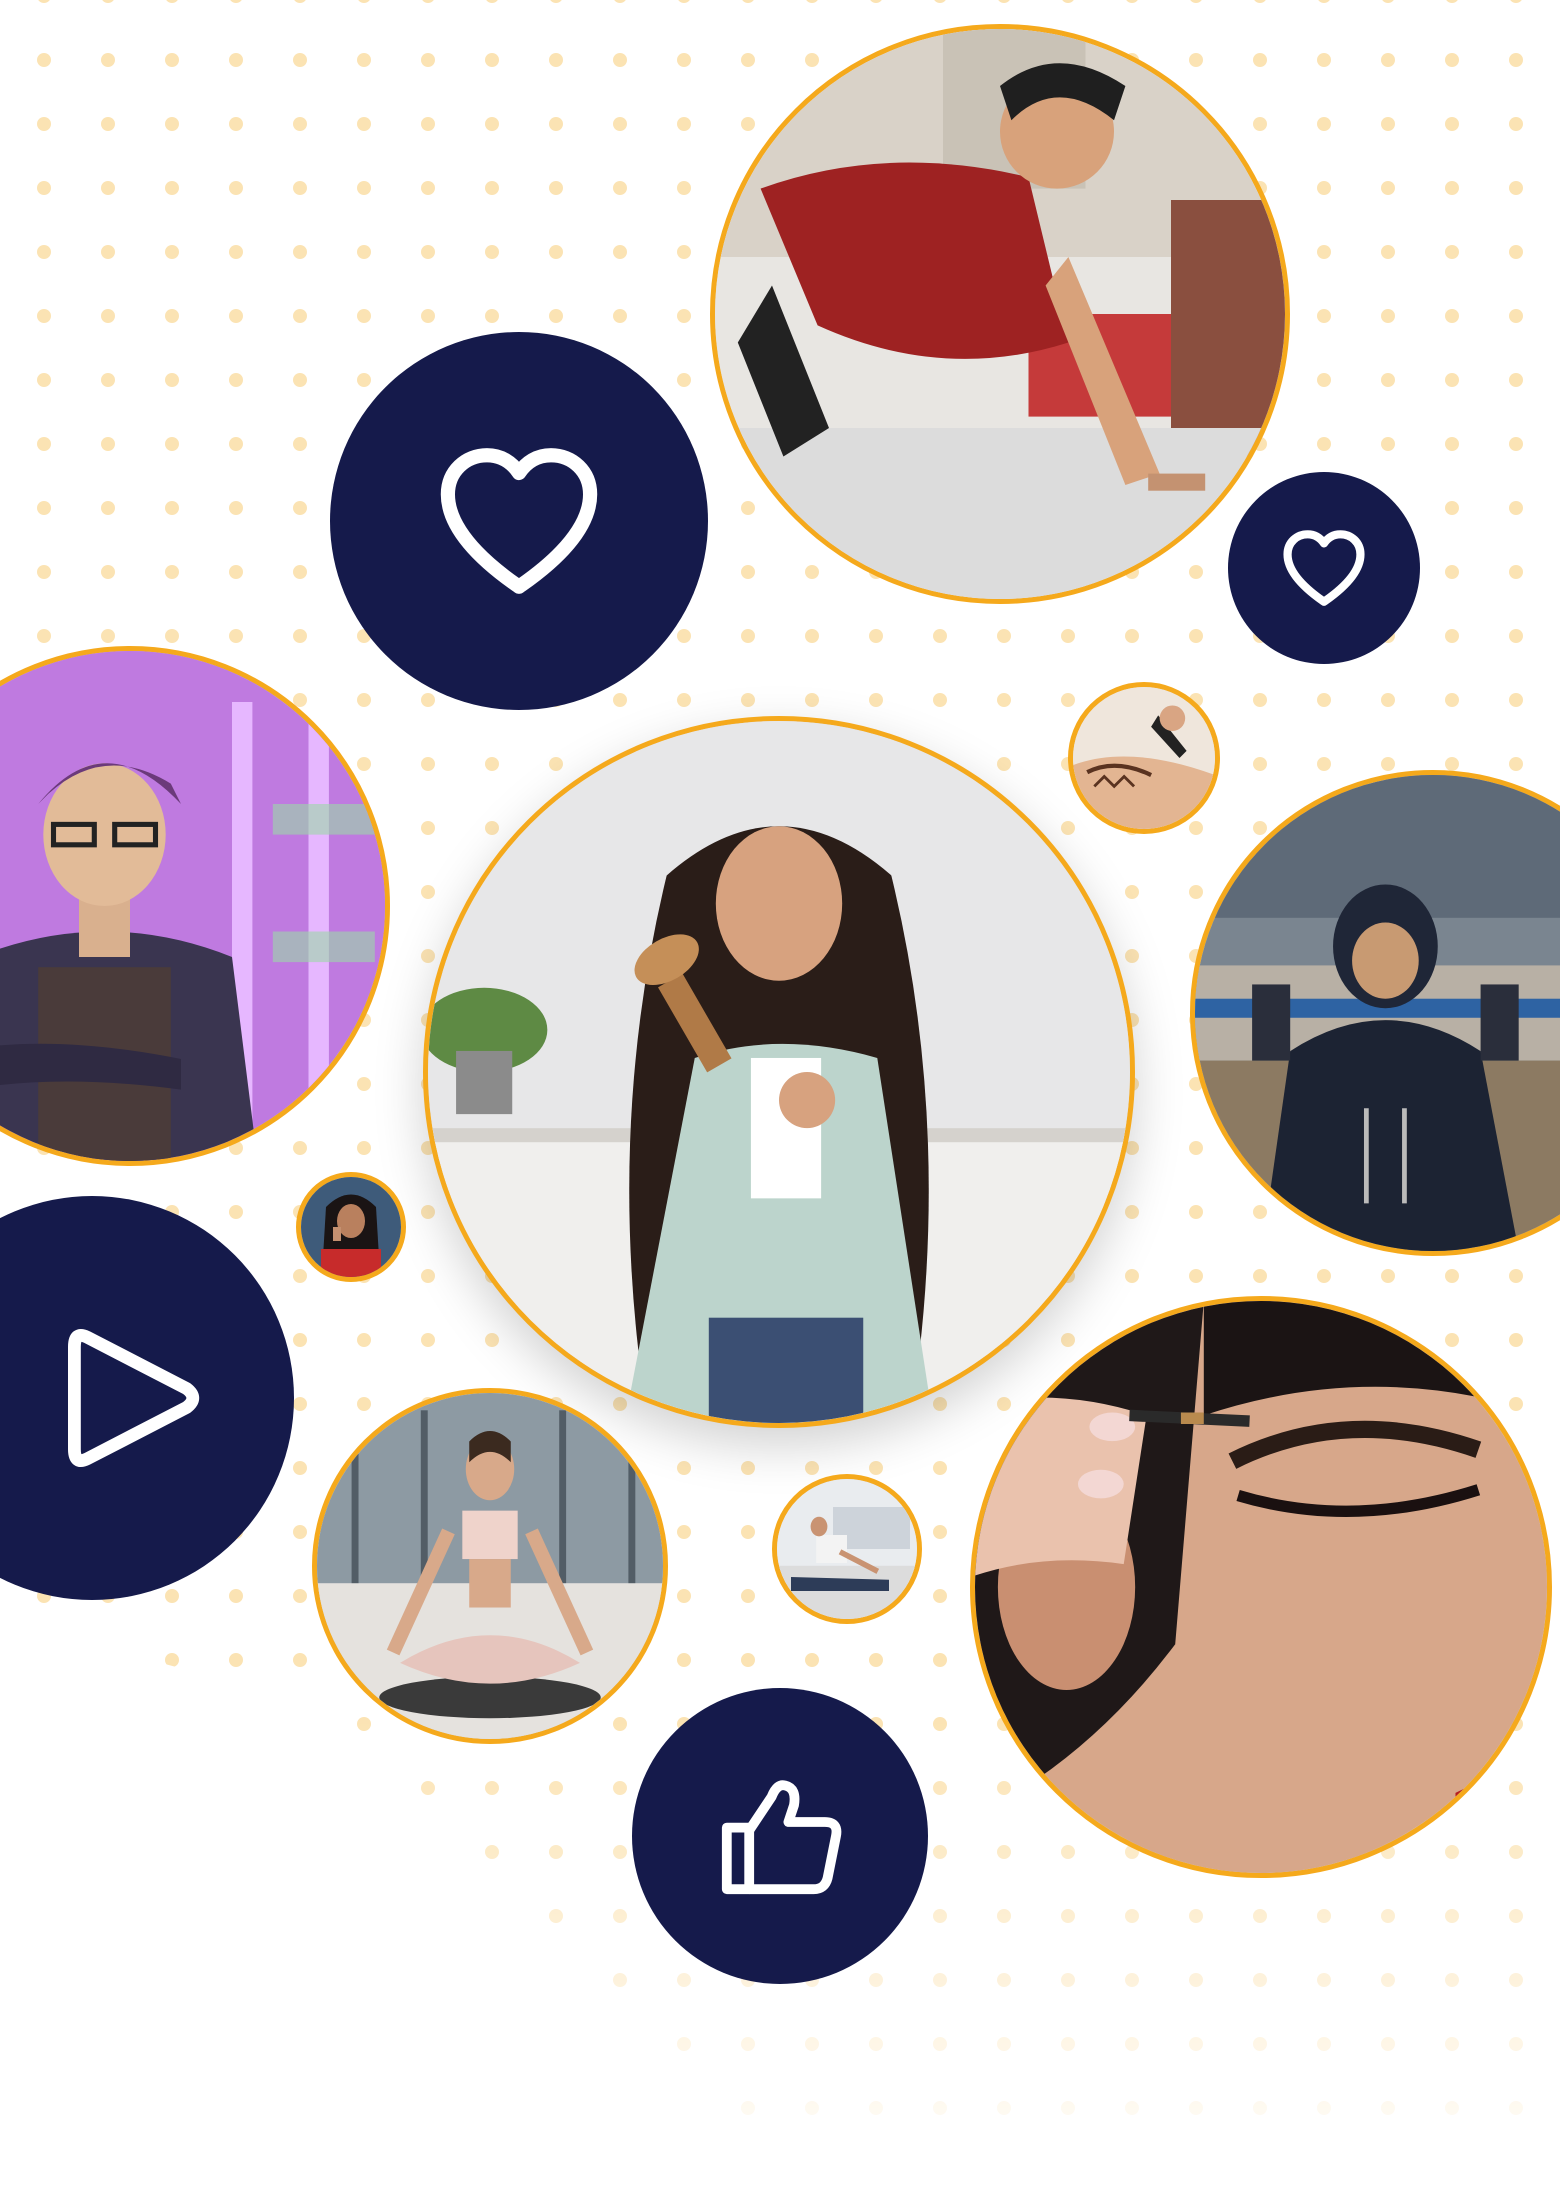 Image resolution: width=1560 pixels, height=2200 pixels. I want to click on thumbs-up-icon, so click(781, 1837).